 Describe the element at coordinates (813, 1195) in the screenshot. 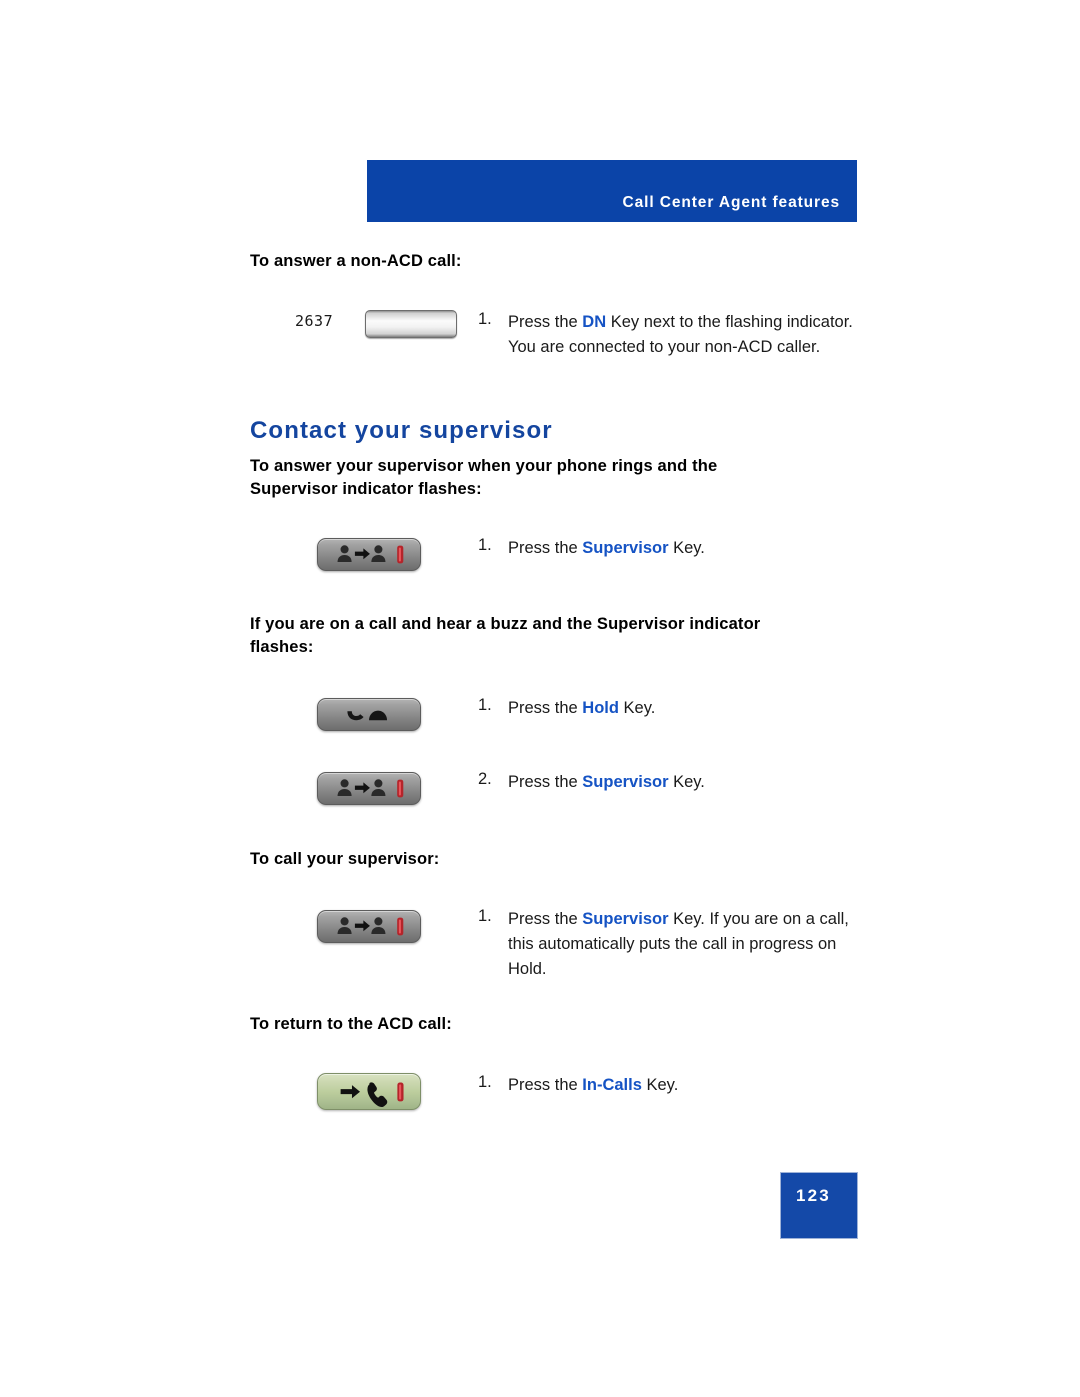

I see `page-number: 123` at that location.